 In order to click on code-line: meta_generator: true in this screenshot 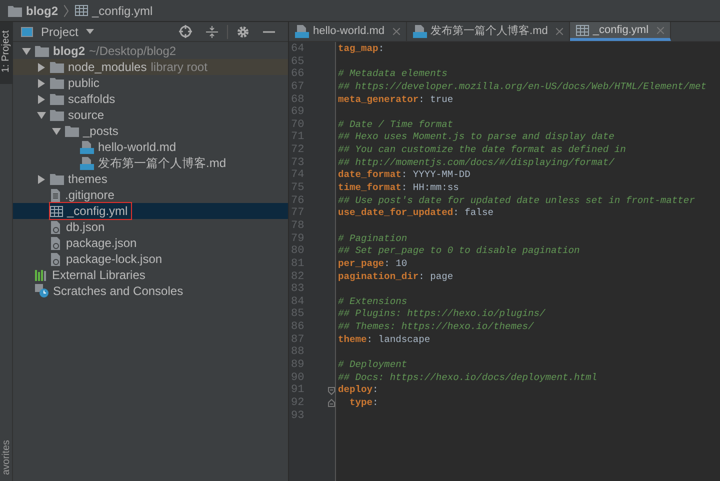, I will do `click(396, 99)`.